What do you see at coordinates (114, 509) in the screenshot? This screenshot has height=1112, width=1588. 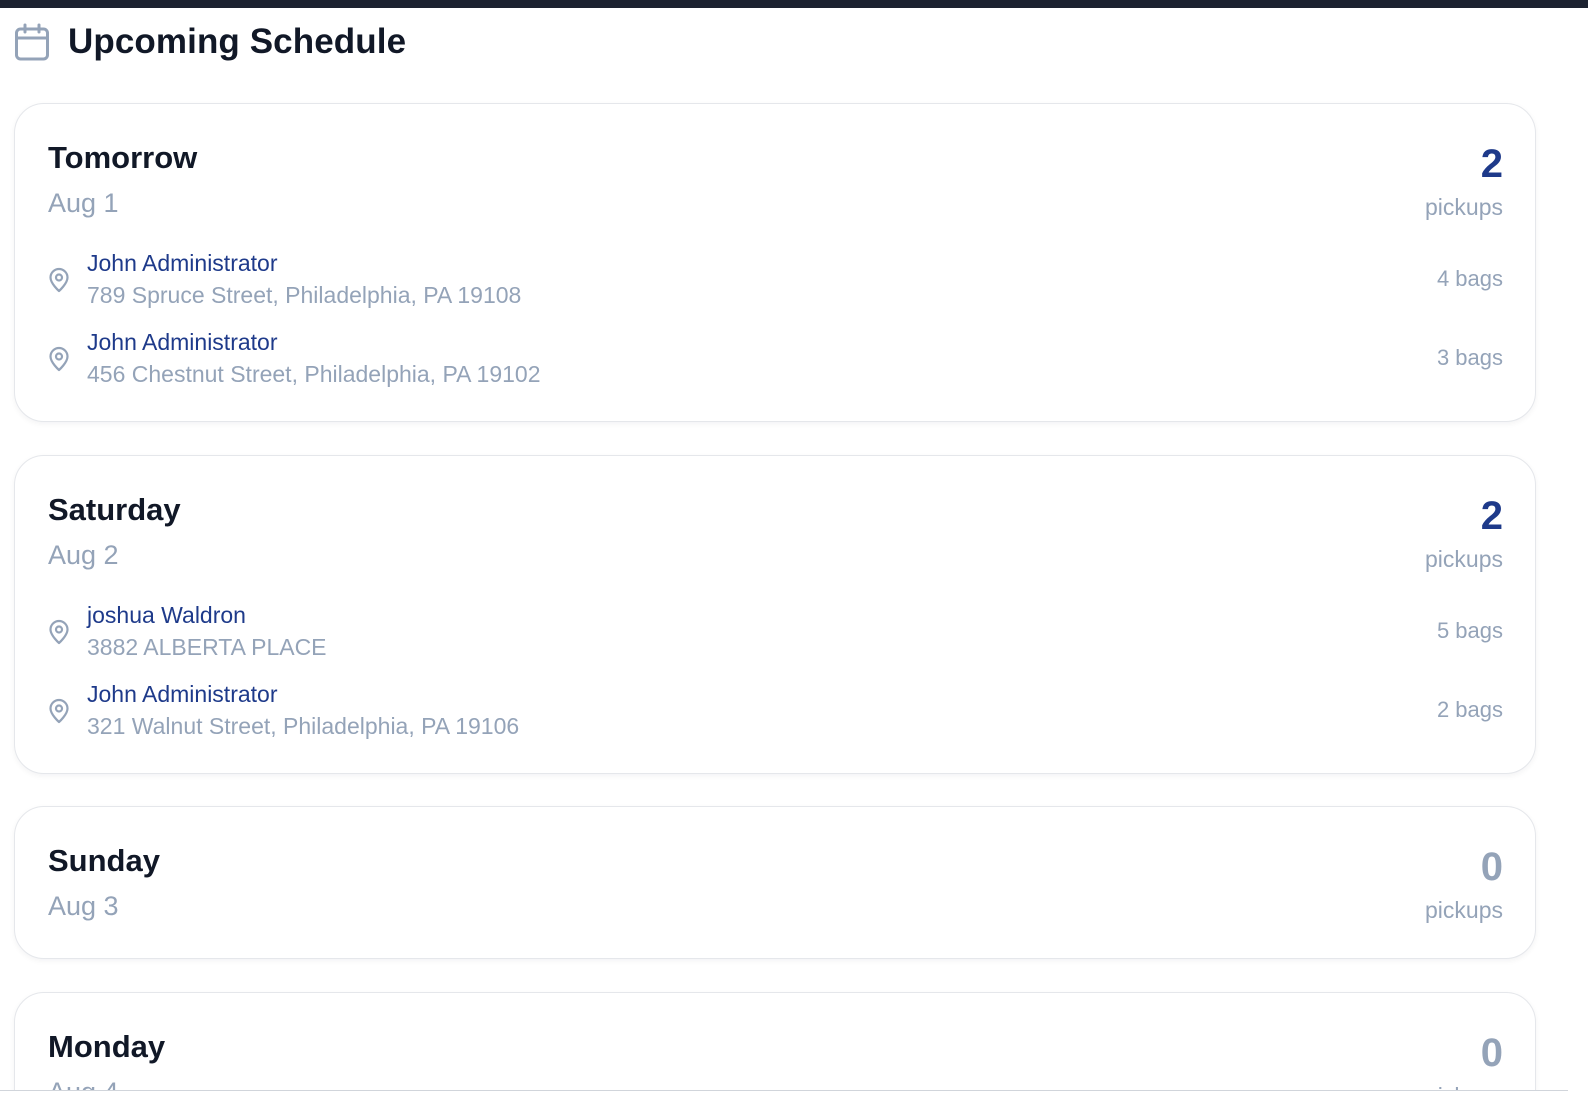 I see `day-name: Saturday` at bounding box center [114, 509].